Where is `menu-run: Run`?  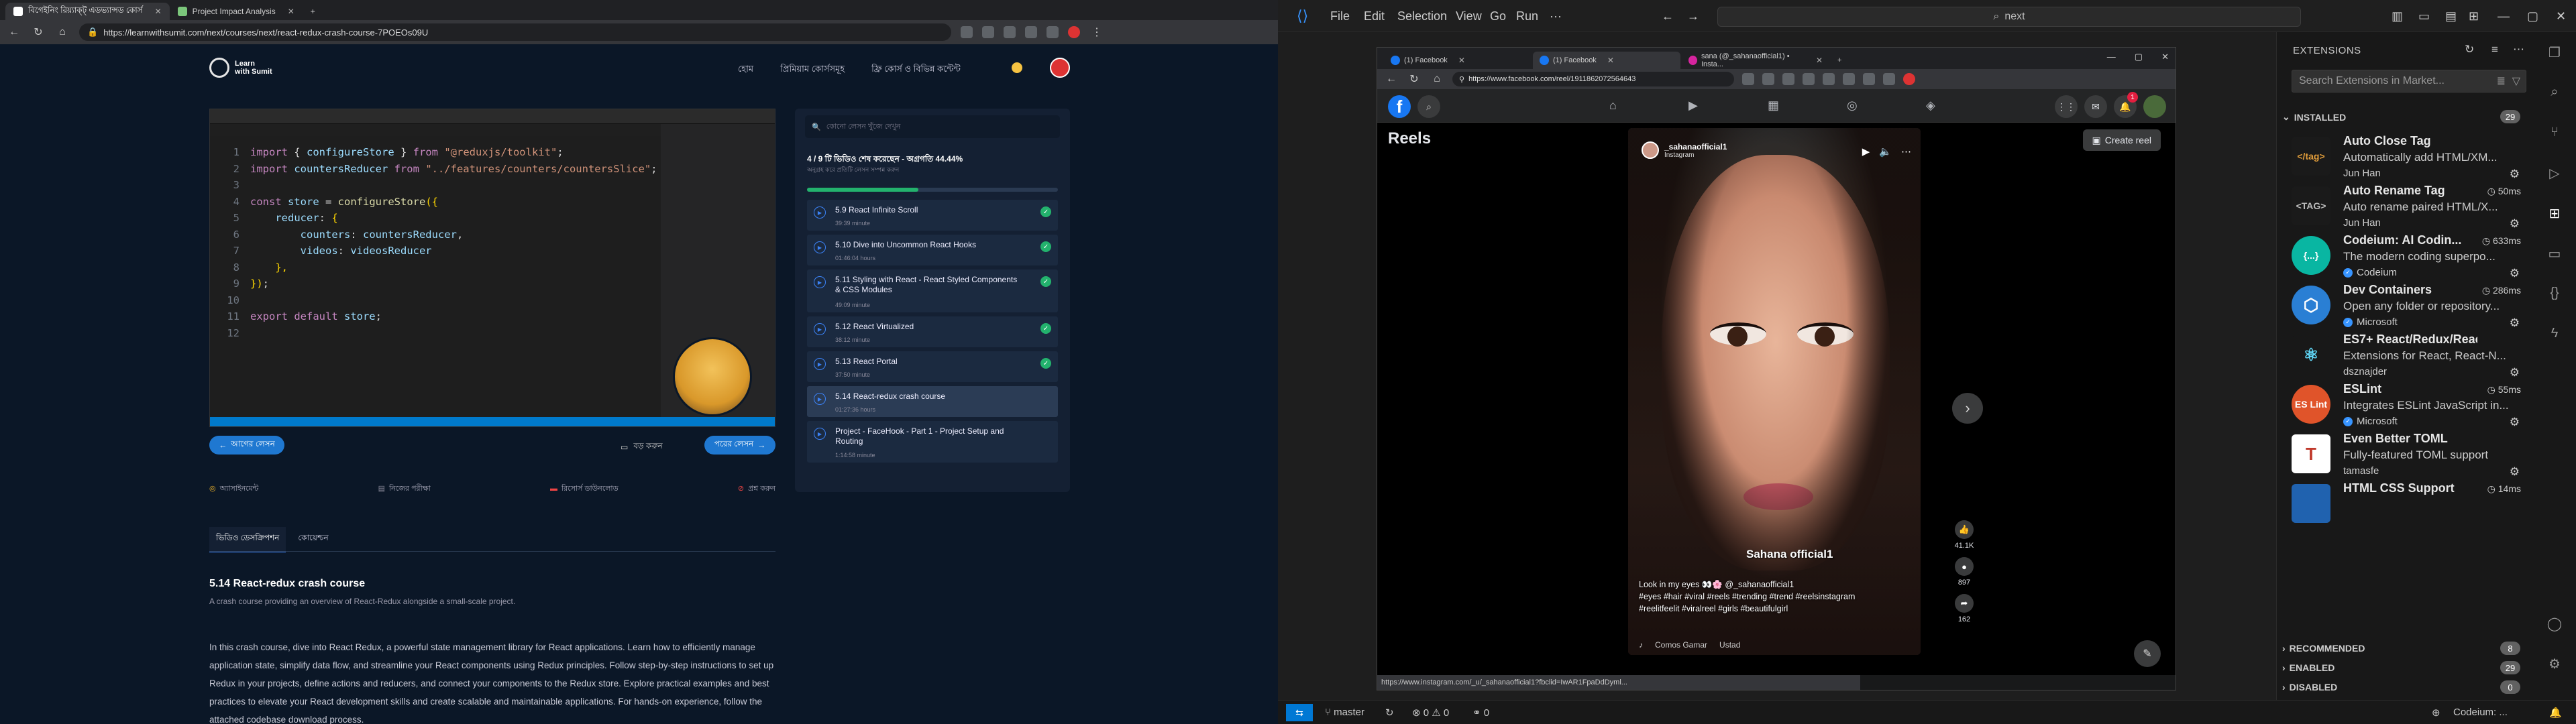 menu-run: Run is located at coordinates (1527, 16).